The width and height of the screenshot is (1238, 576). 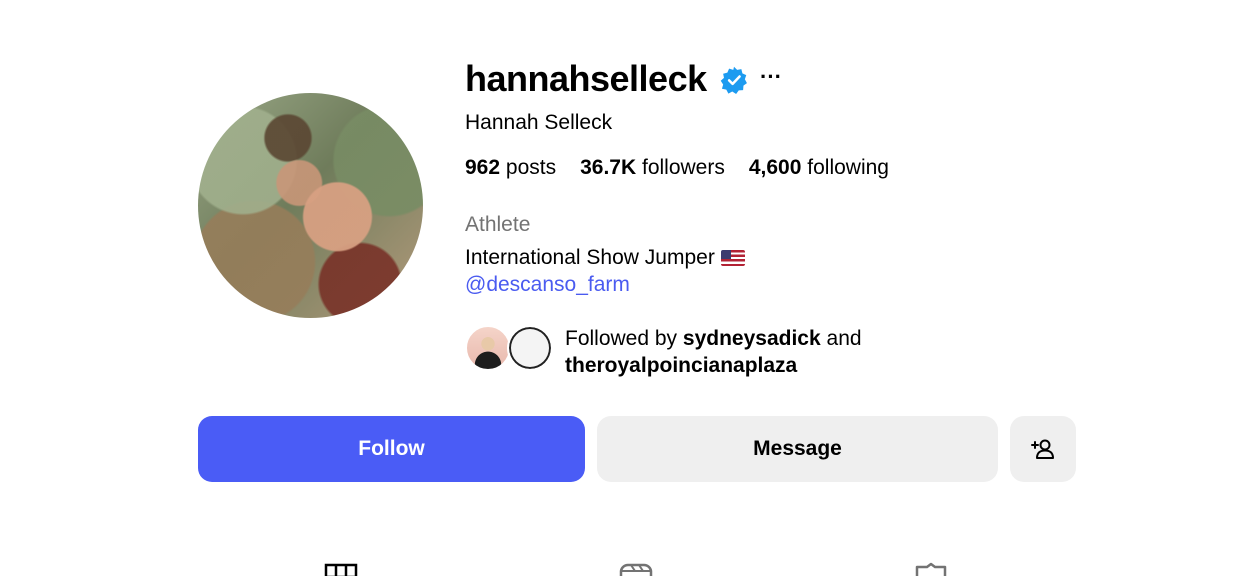 I want to click on followed-by-joiner: and, so click(x=844, y=338).